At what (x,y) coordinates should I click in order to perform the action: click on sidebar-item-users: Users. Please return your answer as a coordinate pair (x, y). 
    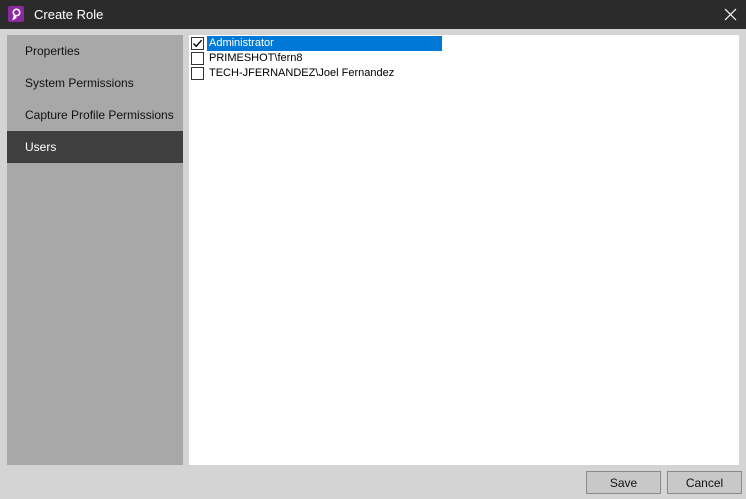
    Looking at the image, I should click on (95, 147).